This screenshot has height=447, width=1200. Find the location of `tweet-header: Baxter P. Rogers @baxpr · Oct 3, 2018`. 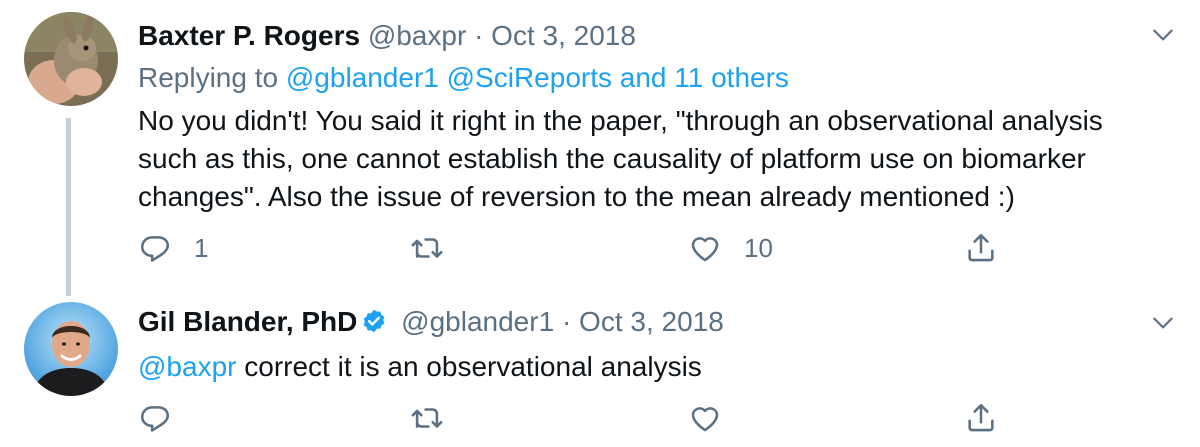

tweet-header: Baxter P. Rogers @baxpr · Oct 3, 2018 is located at coordinates (639, 36).